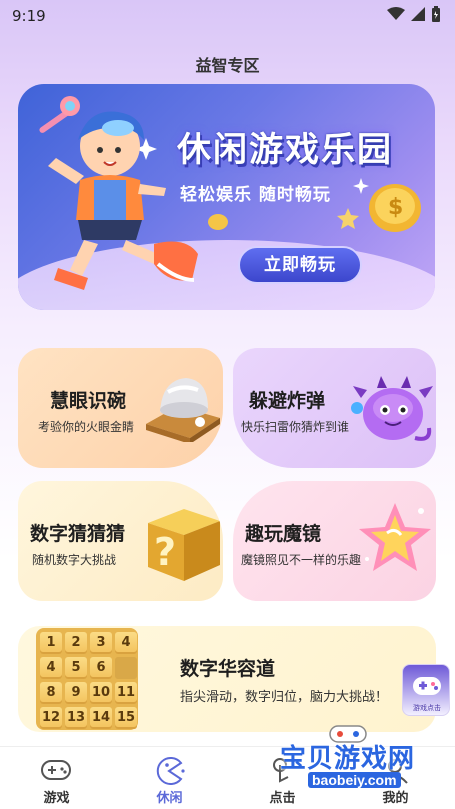  I want to click on card-title: 数字华容道, so click(228, 669).